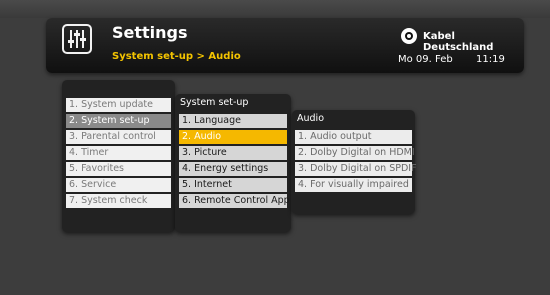  I want to click on setup-item-picture: 3. Picture, so click(233, 153).